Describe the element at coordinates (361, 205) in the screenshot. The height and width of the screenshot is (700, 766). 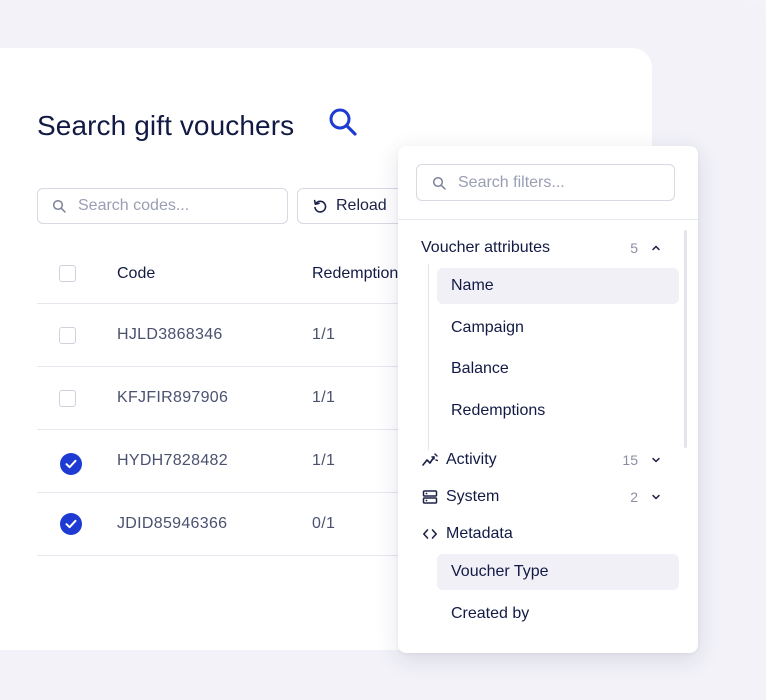
I see `reload-label: Reload` at that location.